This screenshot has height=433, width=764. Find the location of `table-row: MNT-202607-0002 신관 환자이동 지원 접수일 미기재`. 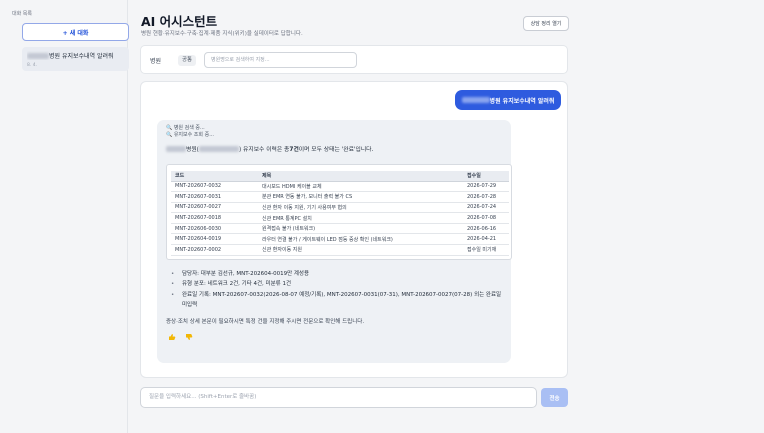

table-row: MNT-202607-0002 신관 환자이동 지원 접수일 미기재 is located at coordinates (340, 250).